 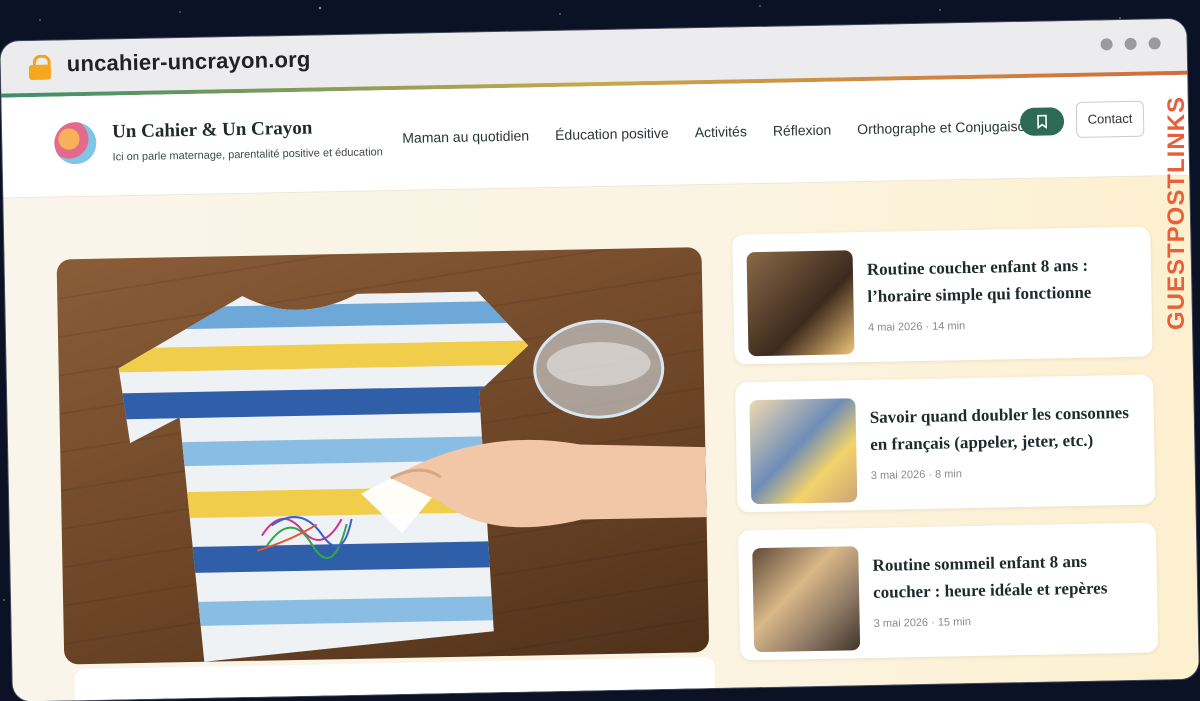 I want to click on nav-item-education: Éducation positive, so click(x=612, y=134).